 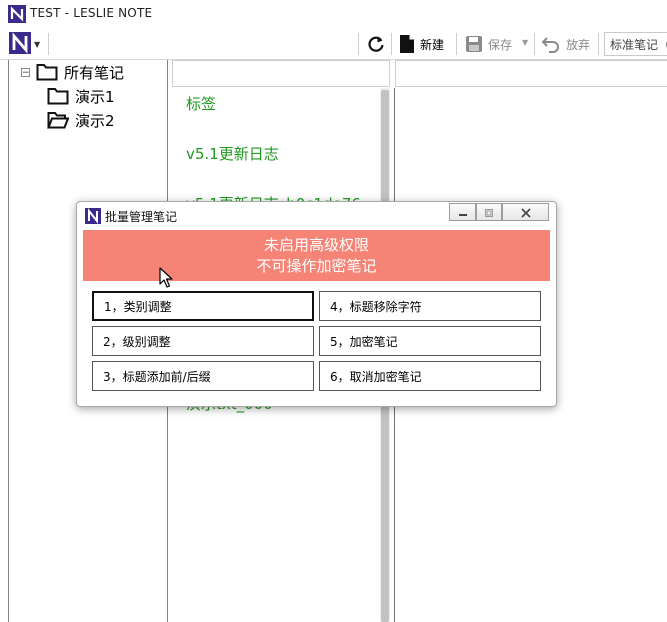 What do you see at coordinates (201, 103) in the screenshot?
I see `note-list-item: 标签` at bounding box center [201, 103].